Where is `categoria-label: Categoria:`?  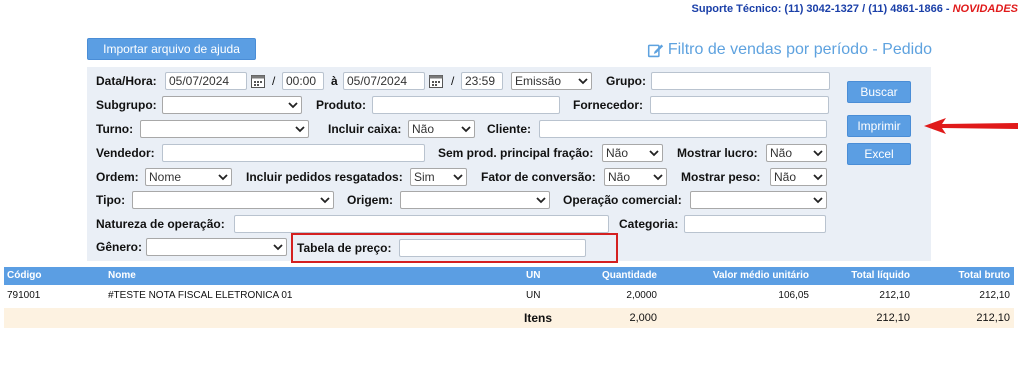
categoria-label: Categoria: is located at coordinates (649, 224).